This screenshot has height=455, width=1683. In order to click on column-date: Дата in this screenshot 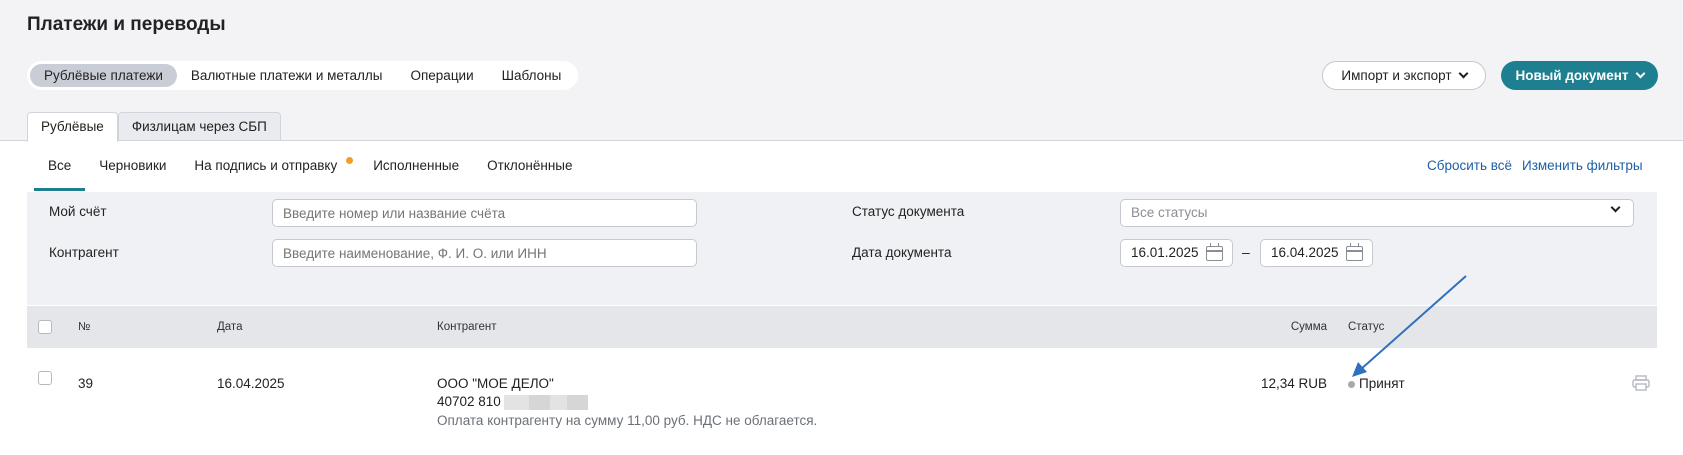, I will do `click(230, 327)`.